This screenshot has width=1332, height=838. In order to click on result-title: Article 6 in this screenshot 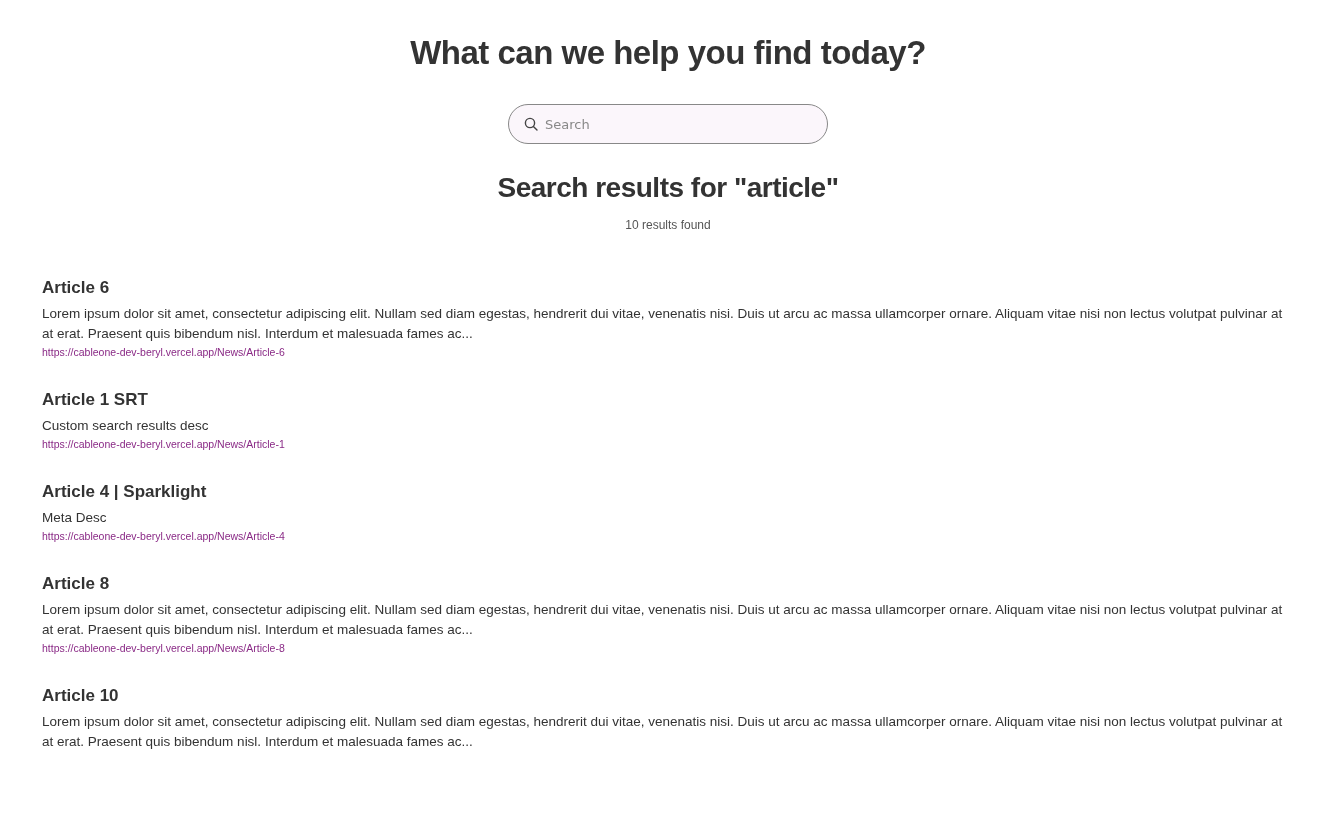, I will do `click(76, 288)`.